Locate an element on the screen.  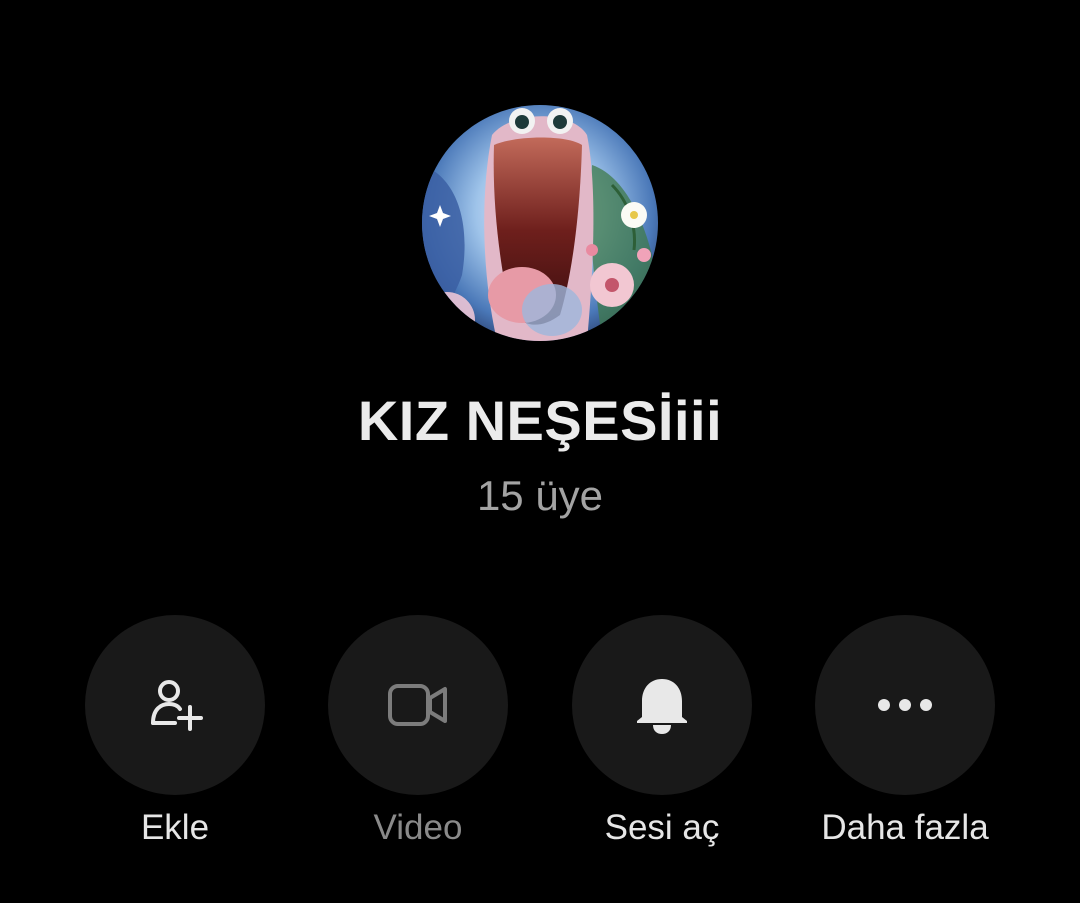
video-camera-icon is located at coordinates (417, 705).